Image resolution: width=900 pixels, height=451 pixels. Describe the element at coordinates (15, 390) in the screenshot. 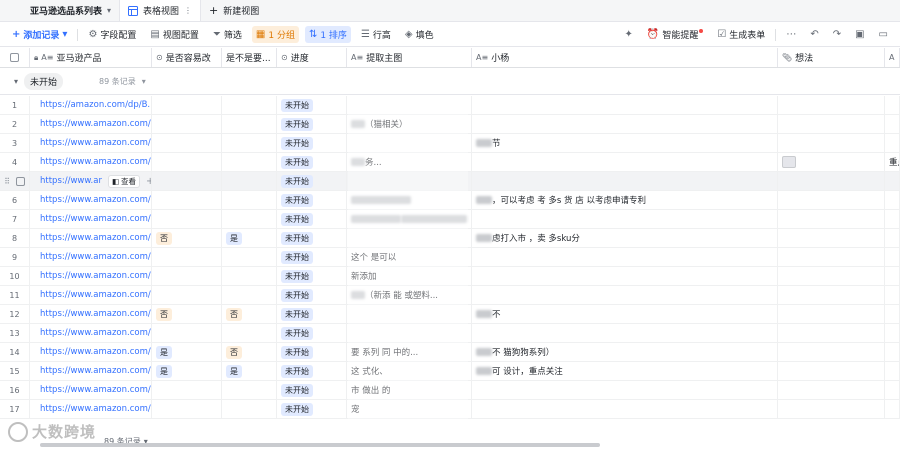

I see `row-number-cell: 16` at that location.